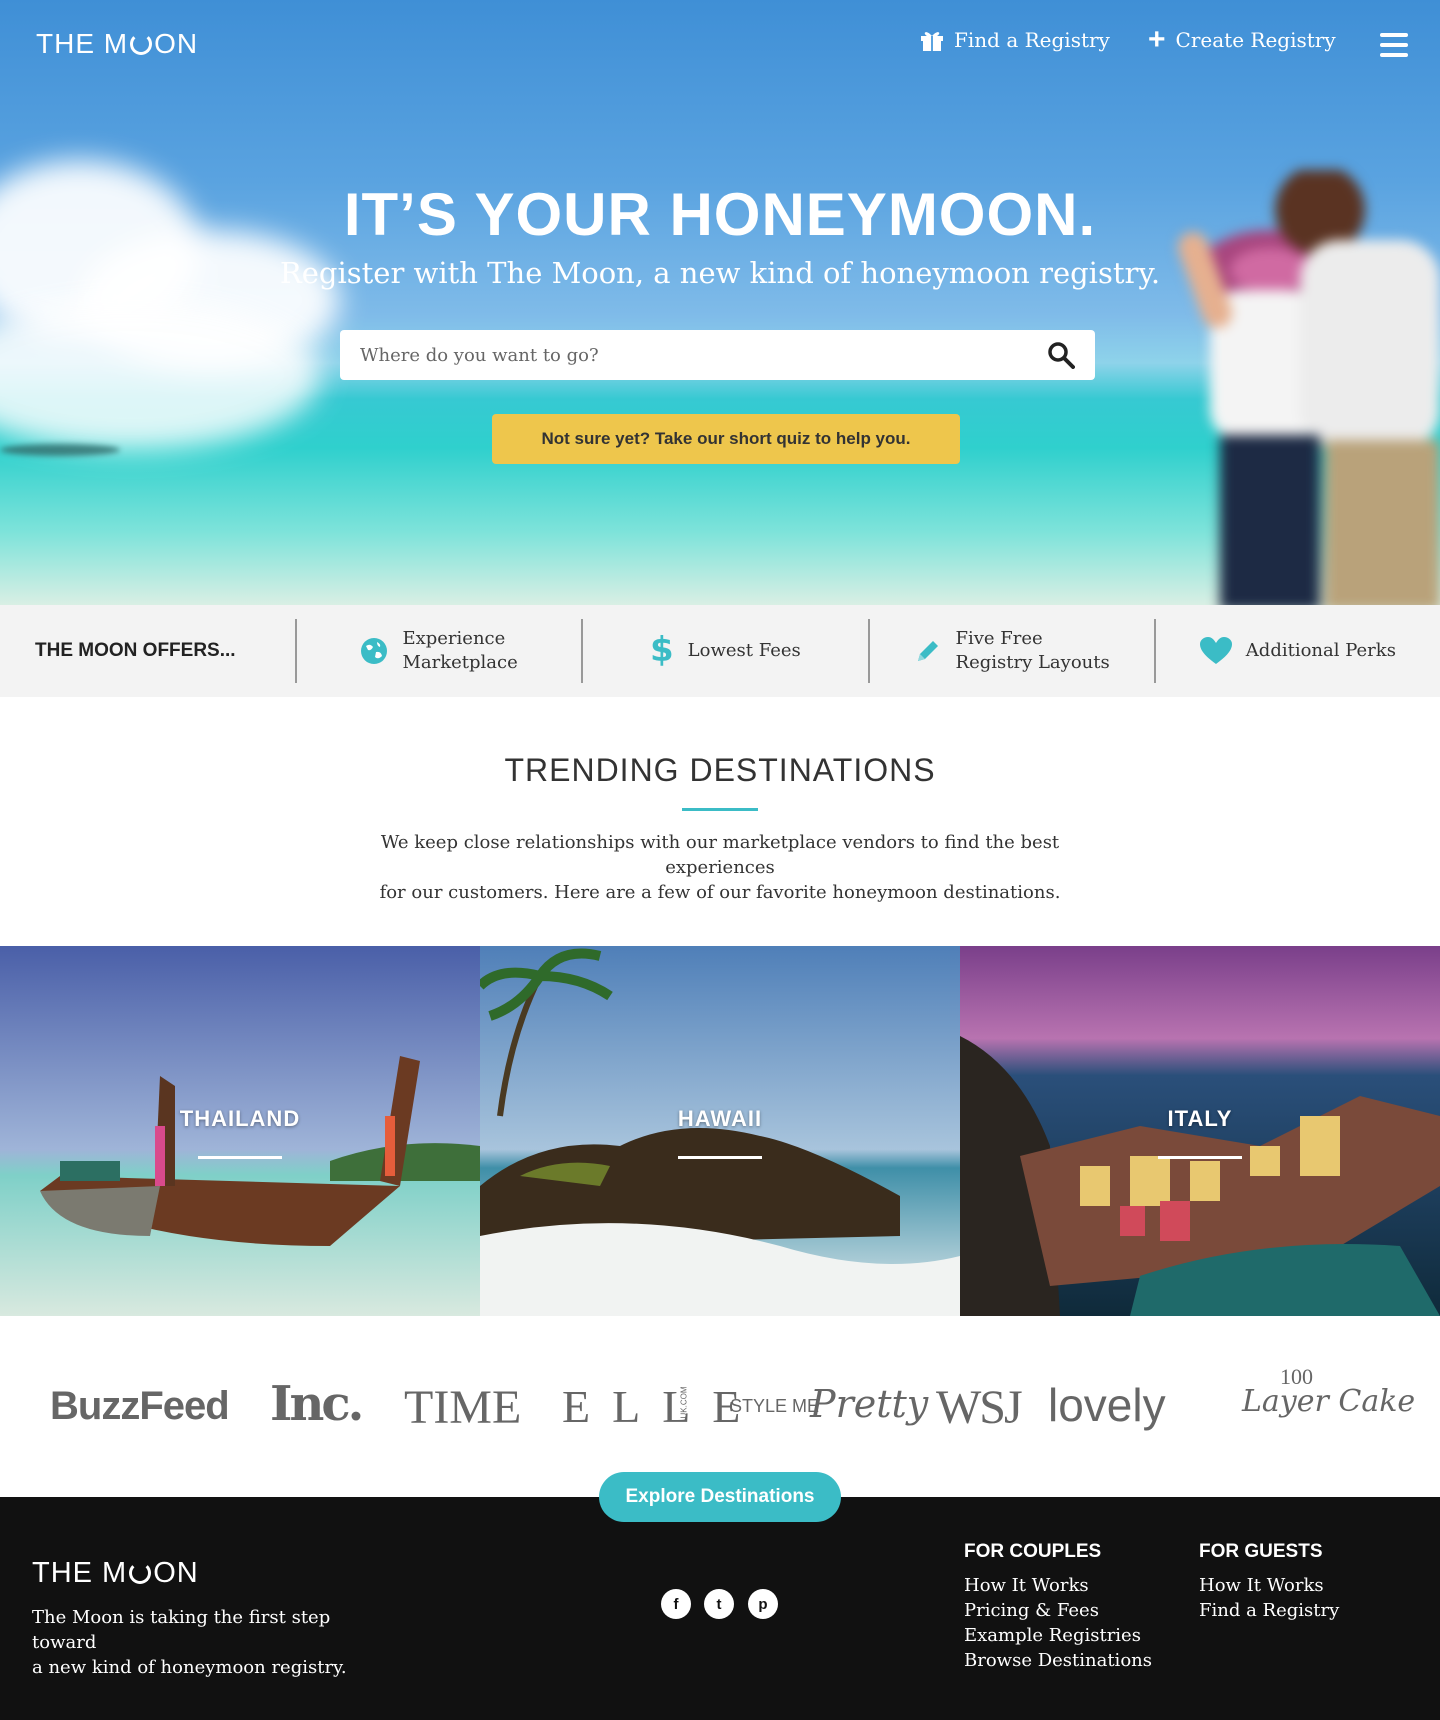 The height and width of the screenshot is (1720, 1440). I want to click on destination-card-hawaii: HAWAII, so click(720, 1131).